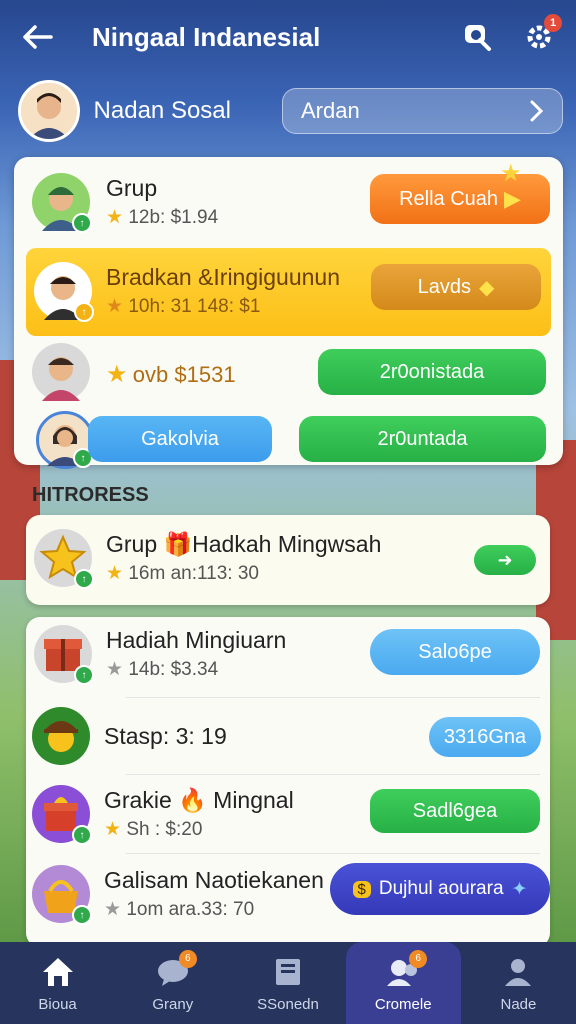 This screenshot has width=576, height=1024. Describe the element at coordinates (90, 495) in the screenshot. I see `section-title: HITRORESS` at that location.